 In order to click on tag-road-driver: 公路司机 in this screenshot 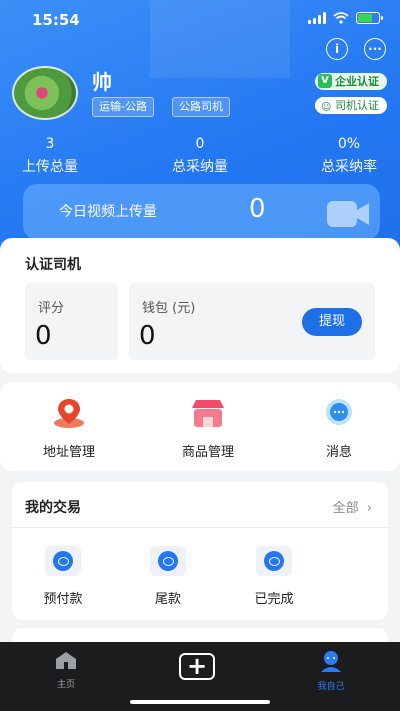, I will do `click(201, 107)`.